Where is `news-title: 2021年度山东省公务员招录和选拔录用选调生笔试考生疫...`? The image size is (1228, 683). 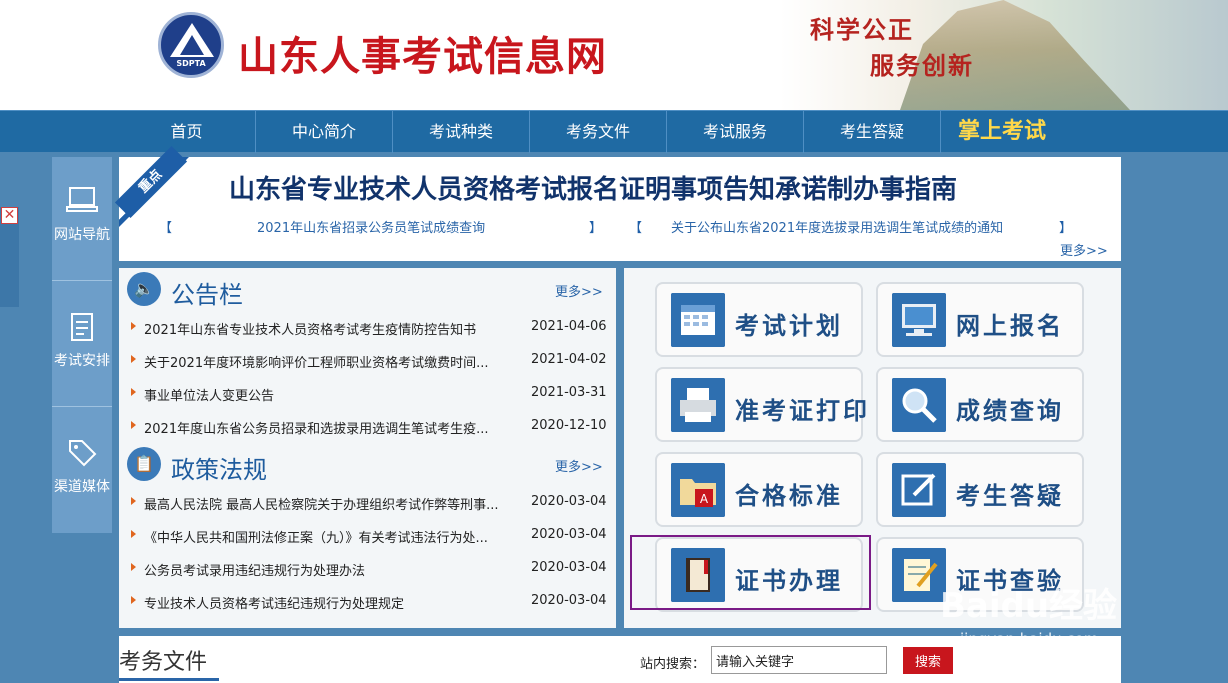 news-title: 2021年度山东省公务员招录和选拔录用选调生笔试考生疫... is located at coordinates (334, 427).